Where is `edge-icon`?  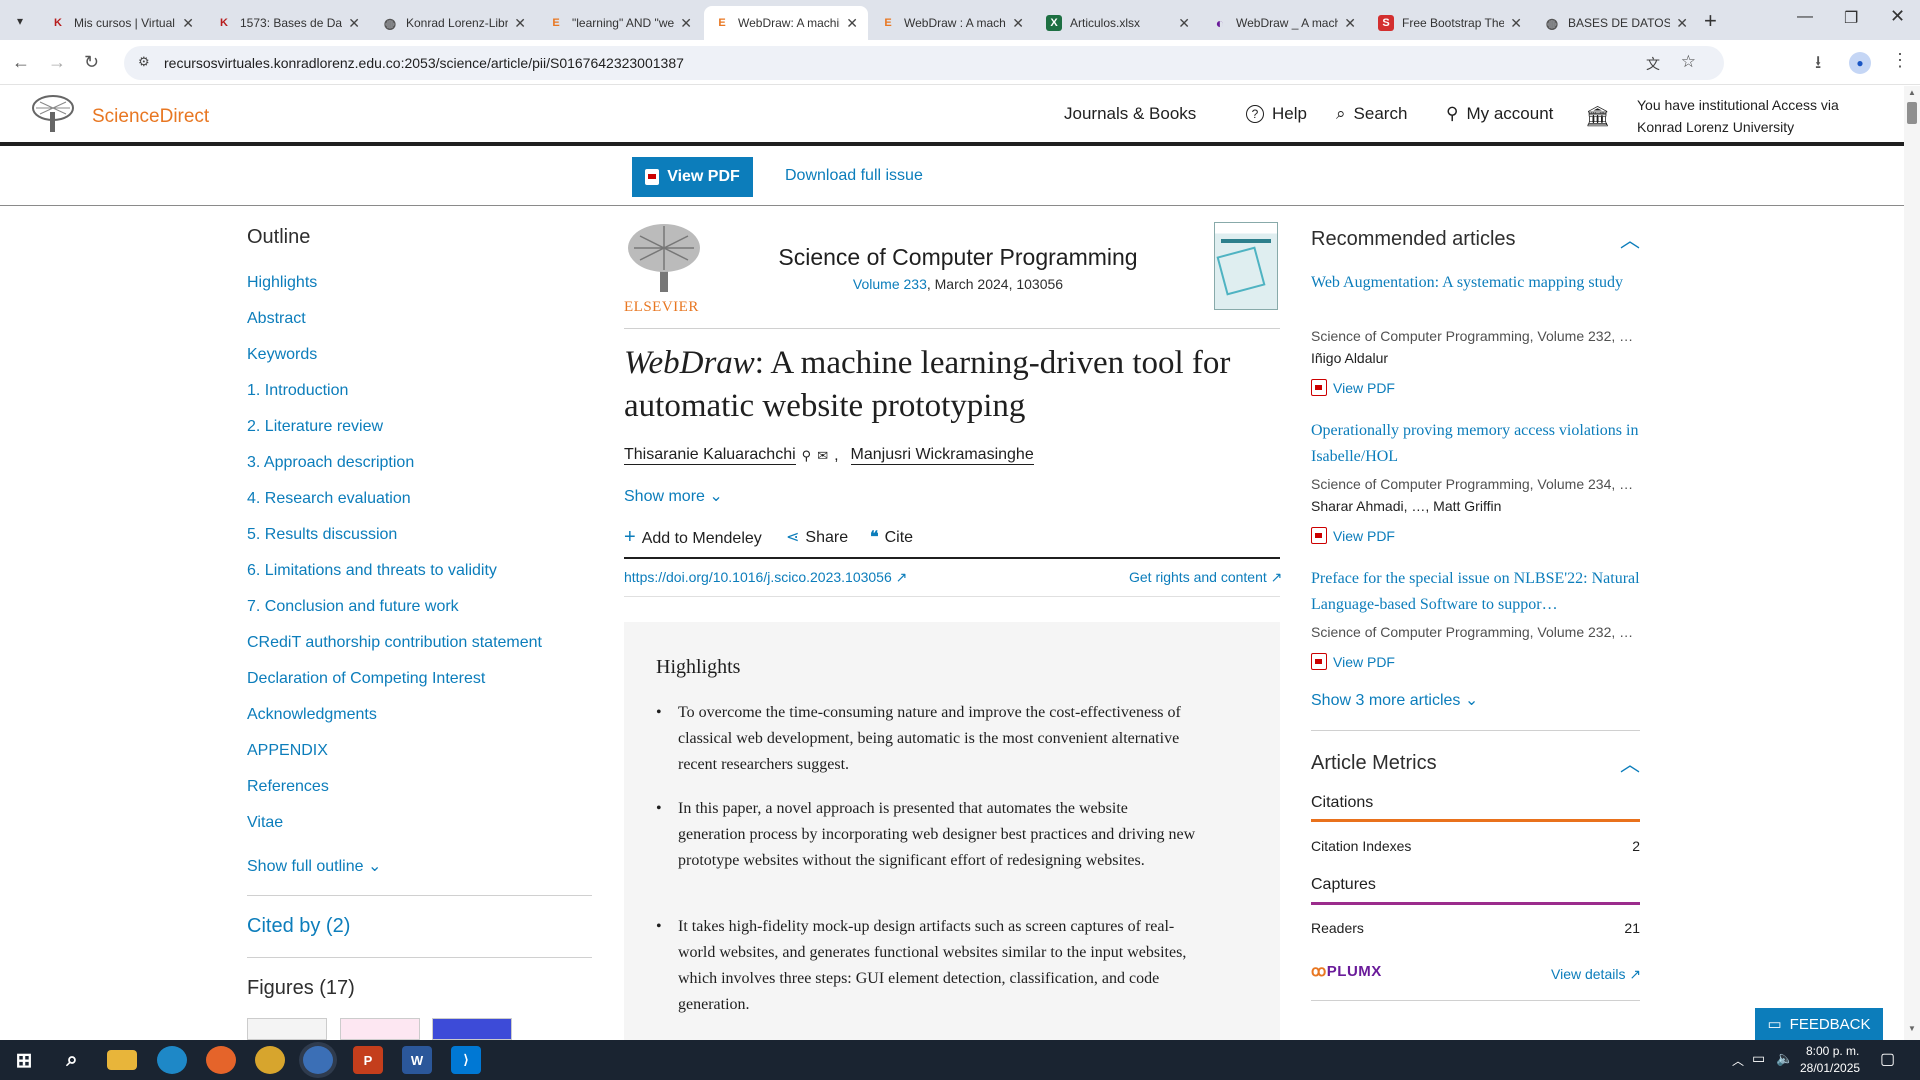 edge-icon is located at coordinates (172, 1060).